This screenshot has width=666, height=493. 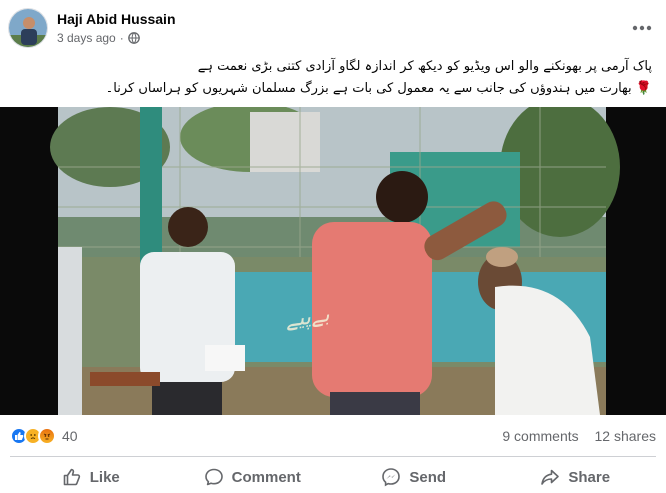 I want to click on thumbs-up-icon, so click(x=71, y=477).